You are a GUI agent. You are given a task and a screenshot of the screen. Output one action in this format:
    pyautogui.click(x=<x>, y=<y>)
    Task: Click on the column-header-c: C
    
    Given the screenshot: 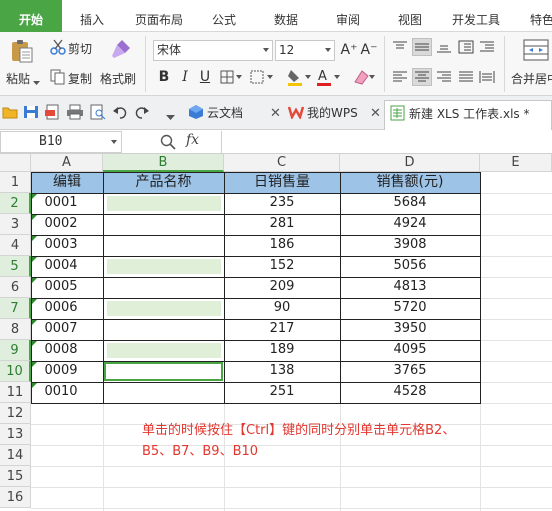 What is the action you would take?
    pyautogui.click(x=282, y=163)
    